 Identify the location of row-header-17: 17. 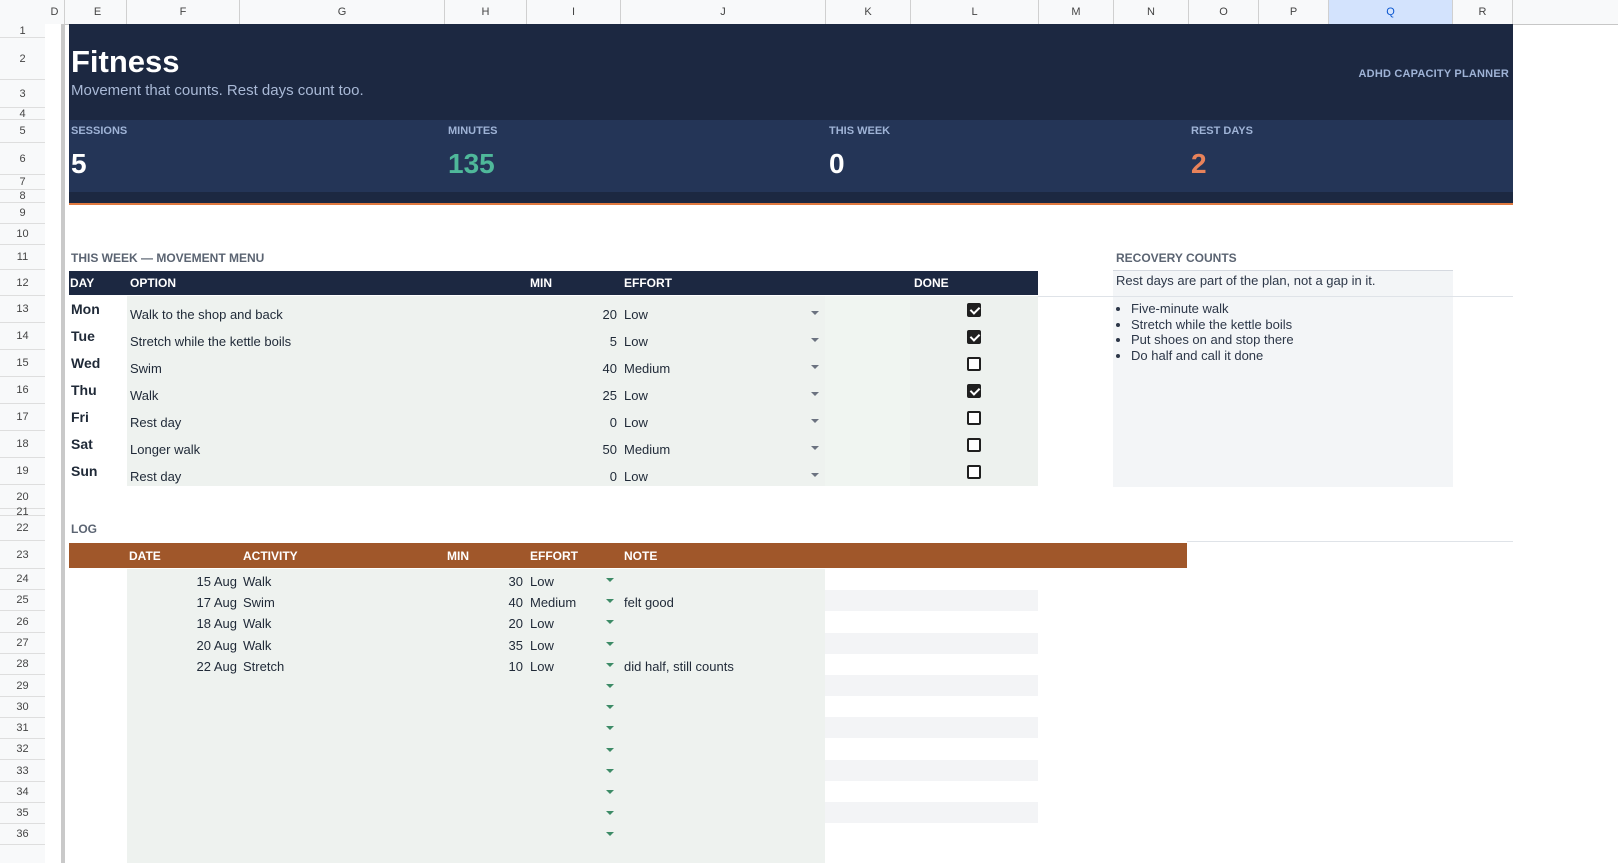
(22, 417).